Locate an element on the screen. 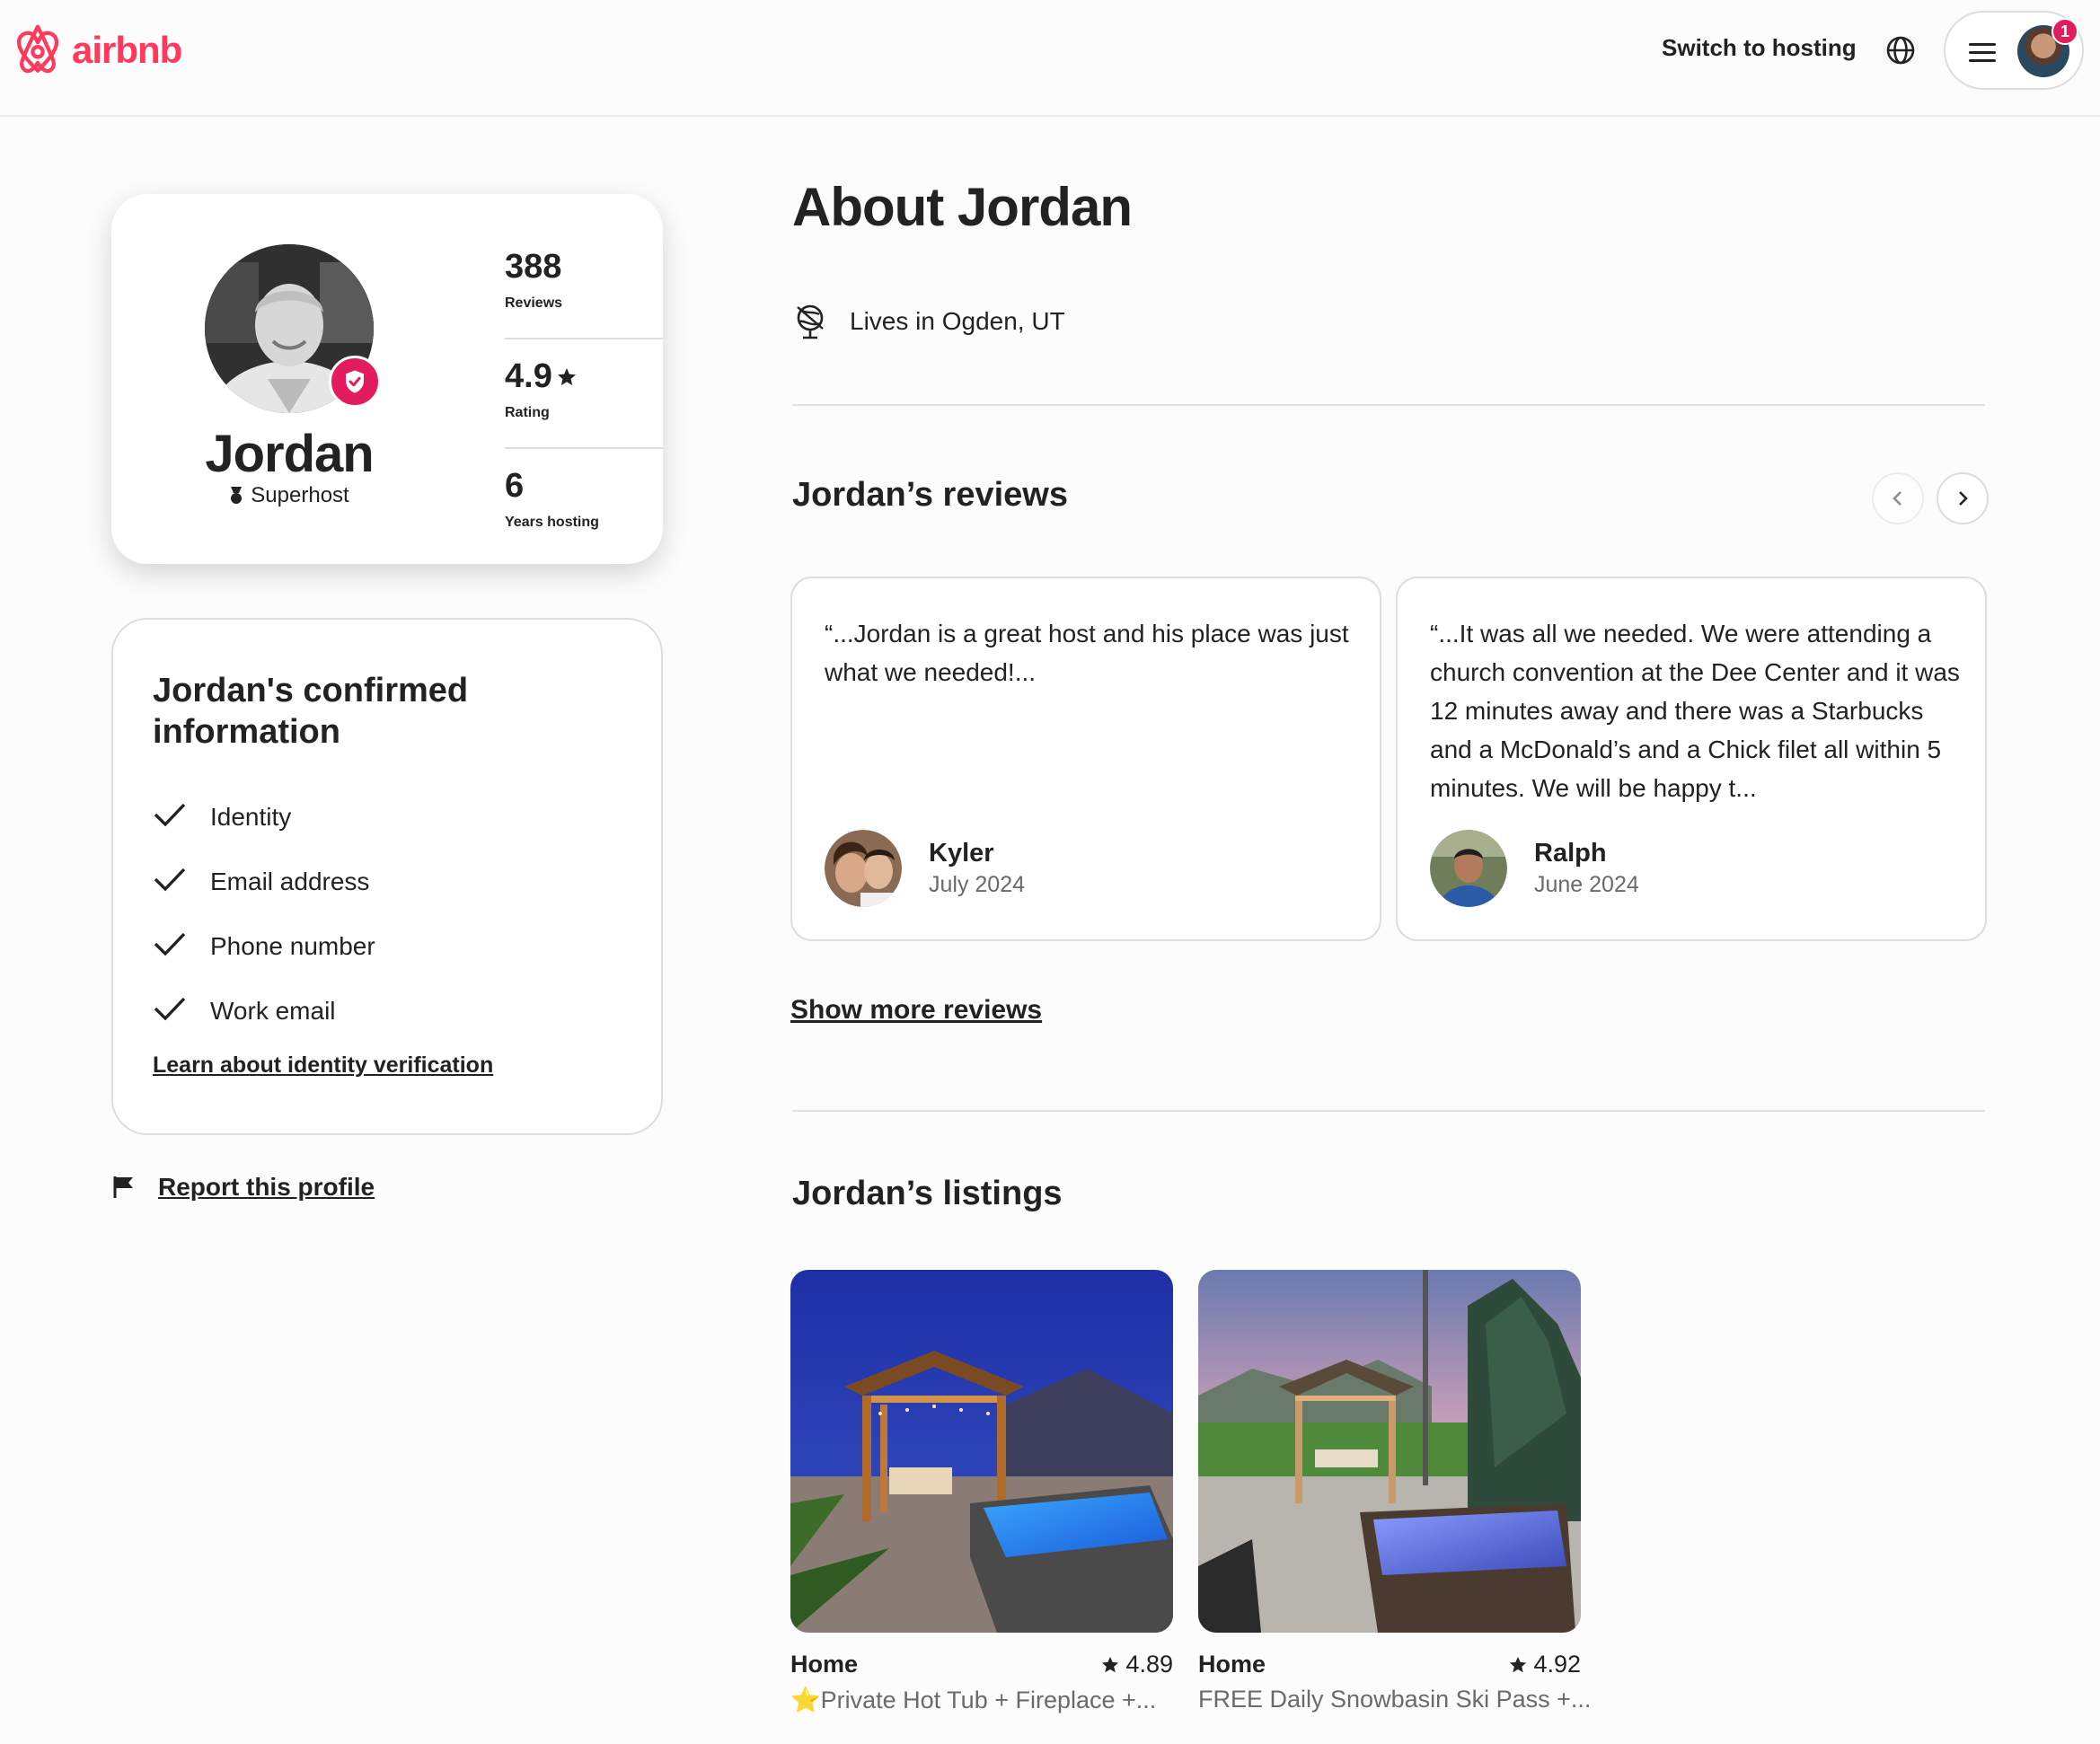 This screenshot has height=1744, width=2100. host-name: Jordan is located at coordinates (289, 454).